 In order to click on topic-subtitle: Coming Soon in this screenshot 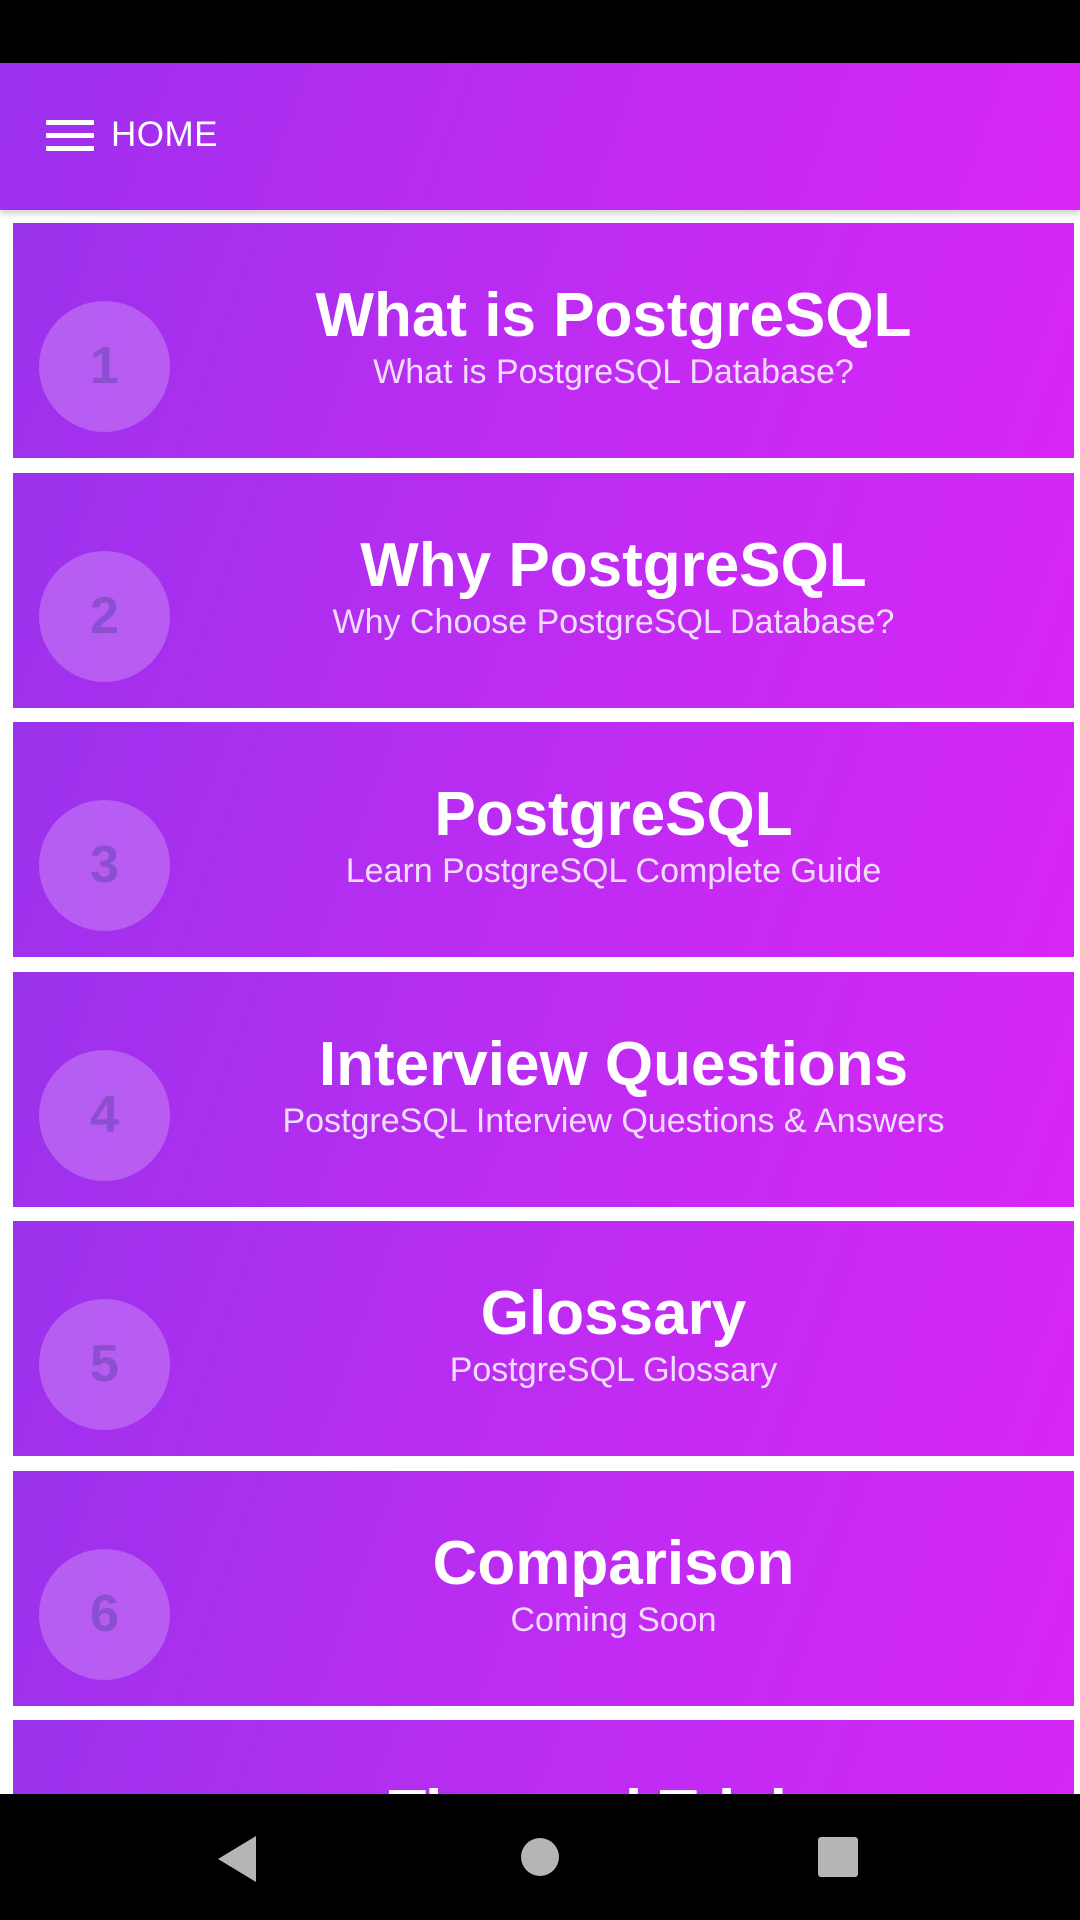, I will do `click(613, 1620)`.